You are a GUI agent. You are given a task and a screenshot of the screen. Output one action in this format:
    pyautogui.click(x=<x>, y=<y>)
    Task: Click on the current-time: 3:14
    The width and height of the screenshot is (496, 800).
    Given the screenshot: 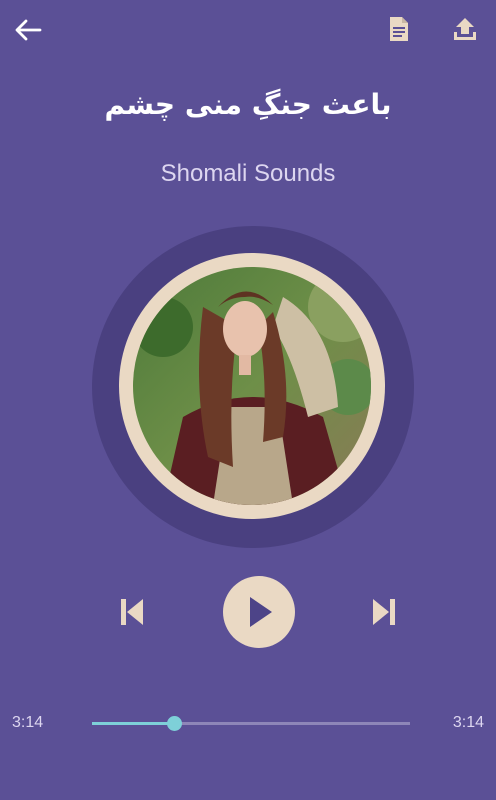 What is the action you would take?
    pyautogui.click(x=28, y=722)
    